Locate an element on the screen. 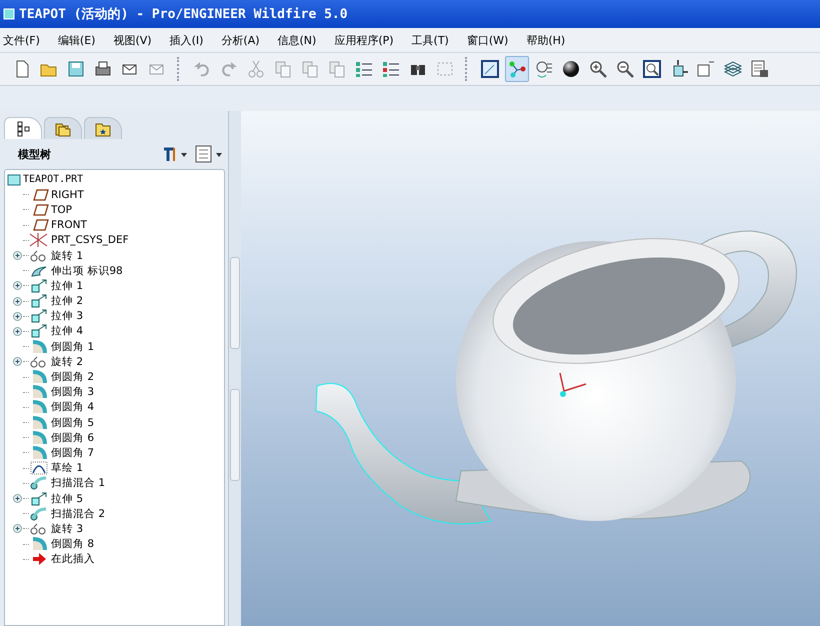 This screenshot has height=626, width=820. table-icon is located at coordinates (760, 69).